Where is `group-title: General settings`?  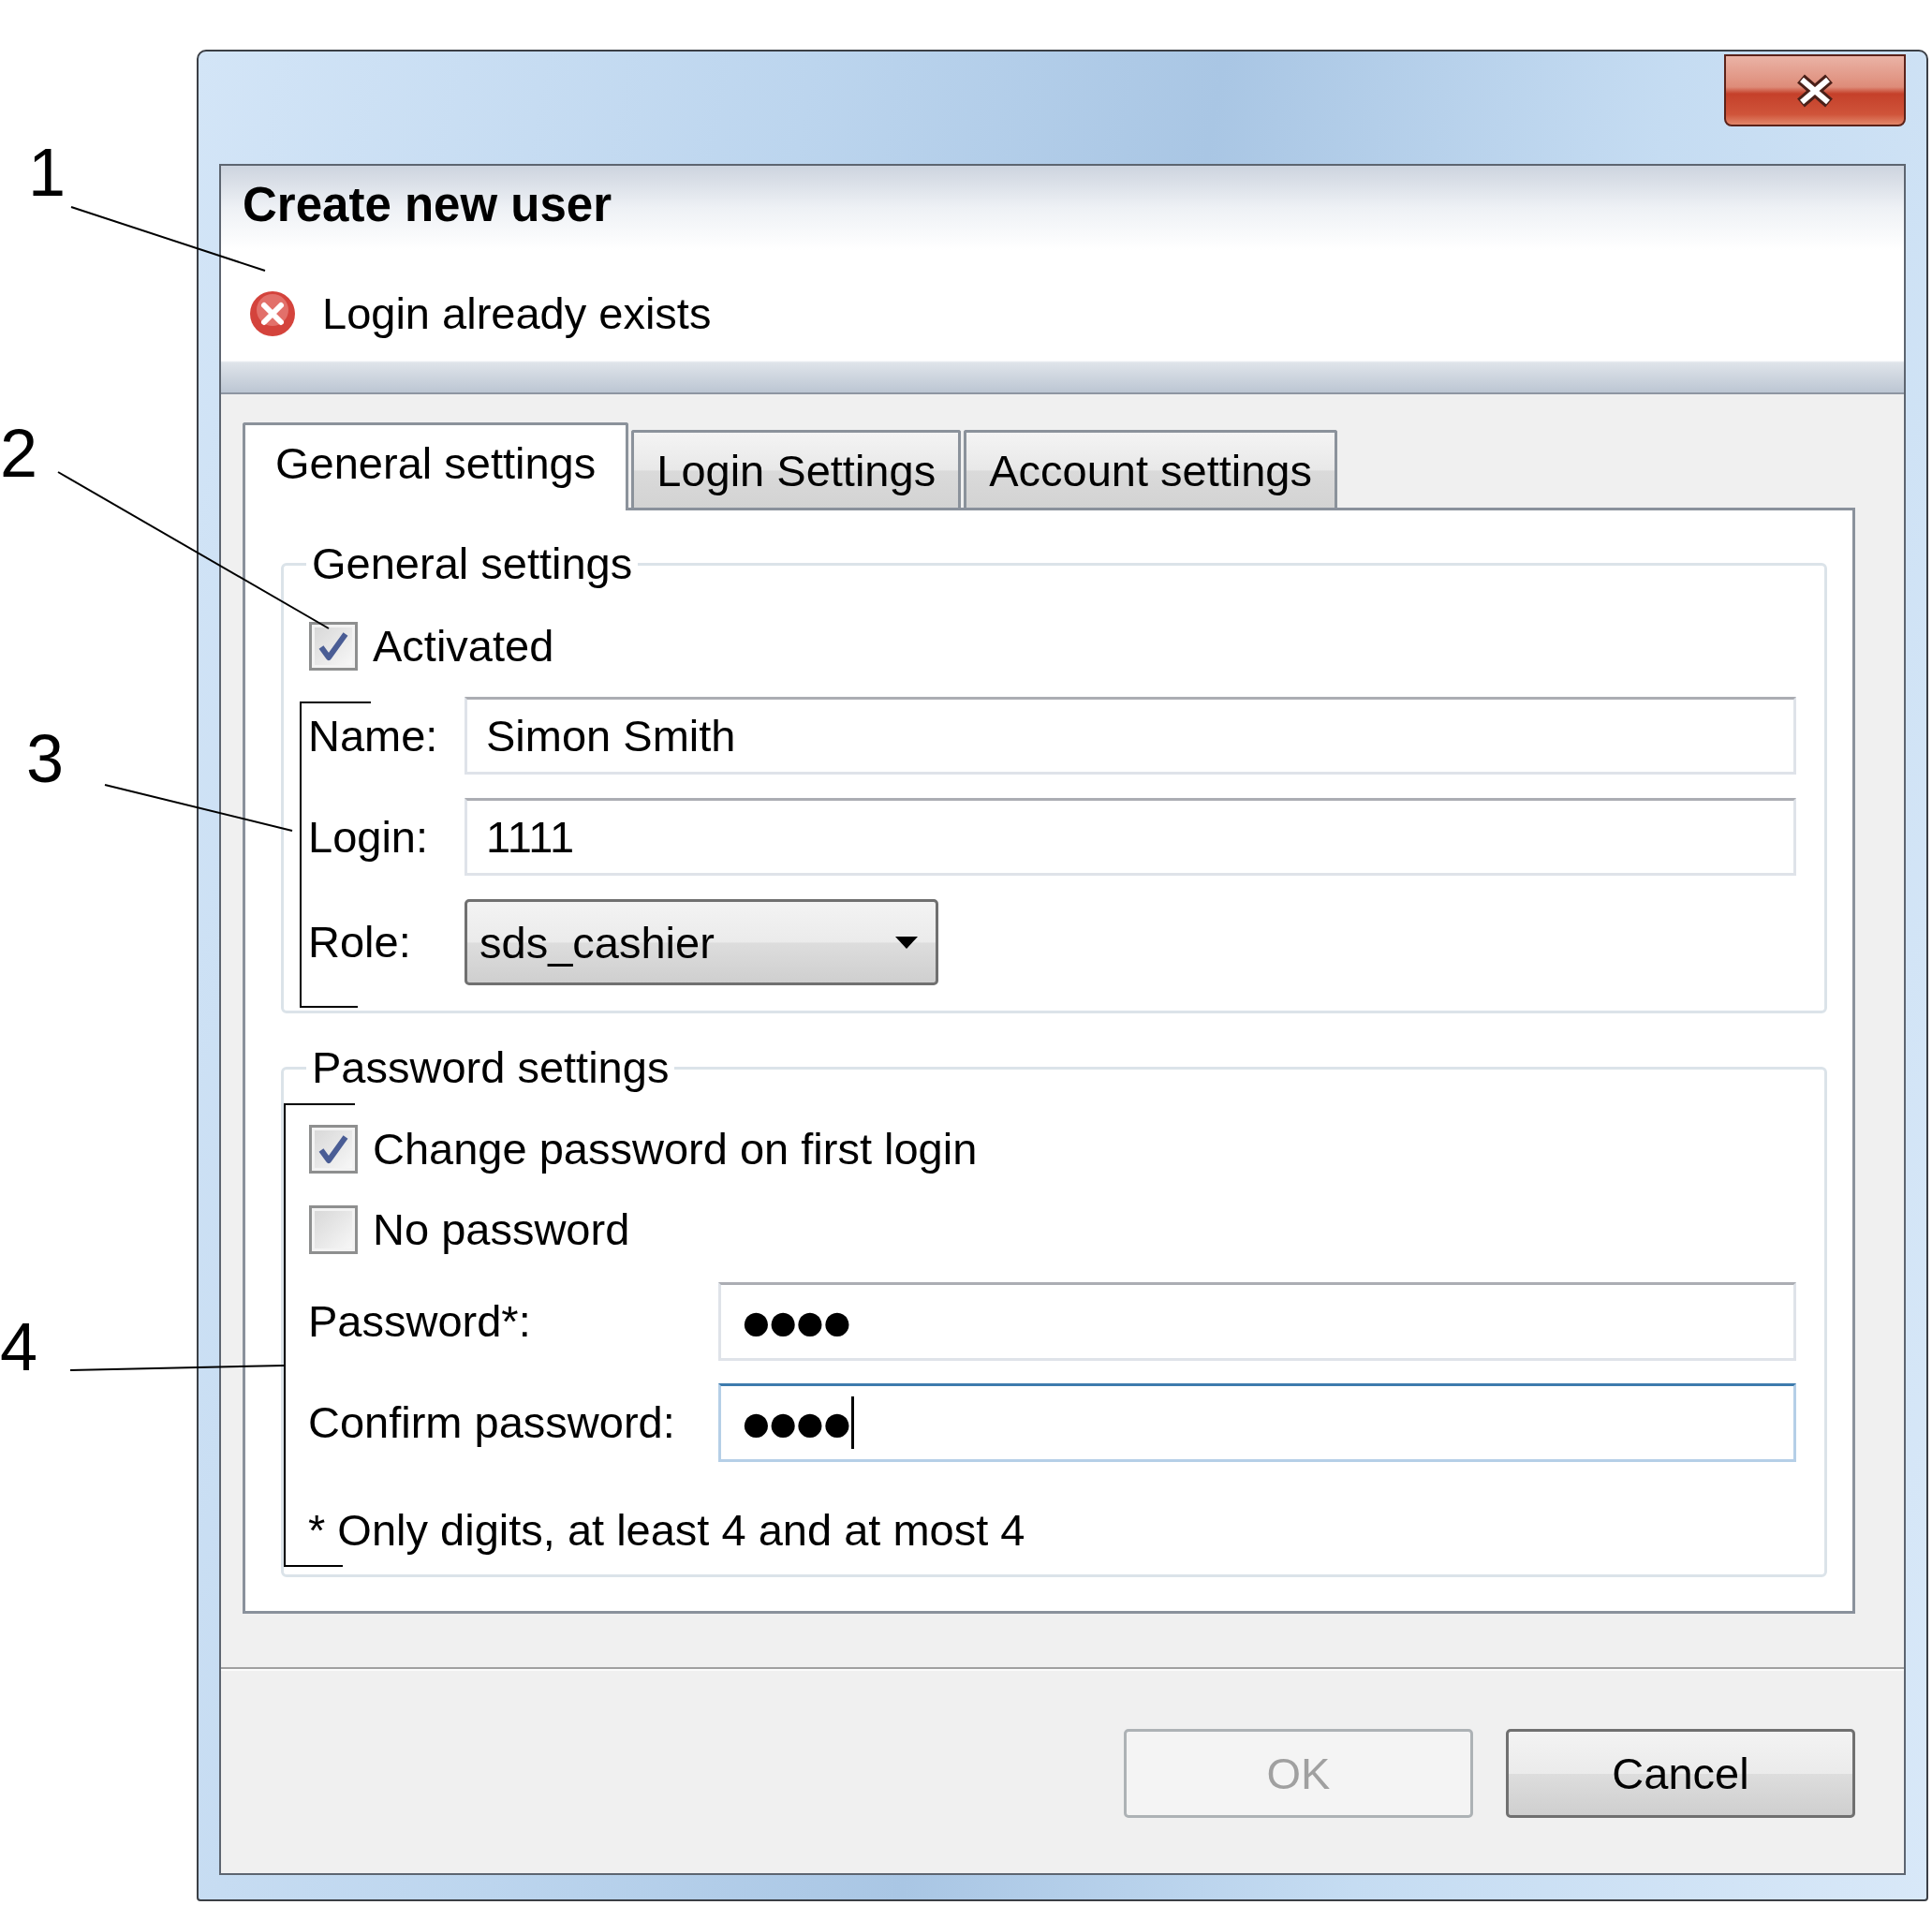
group-title: General settings is located at coordinates (472, 564).